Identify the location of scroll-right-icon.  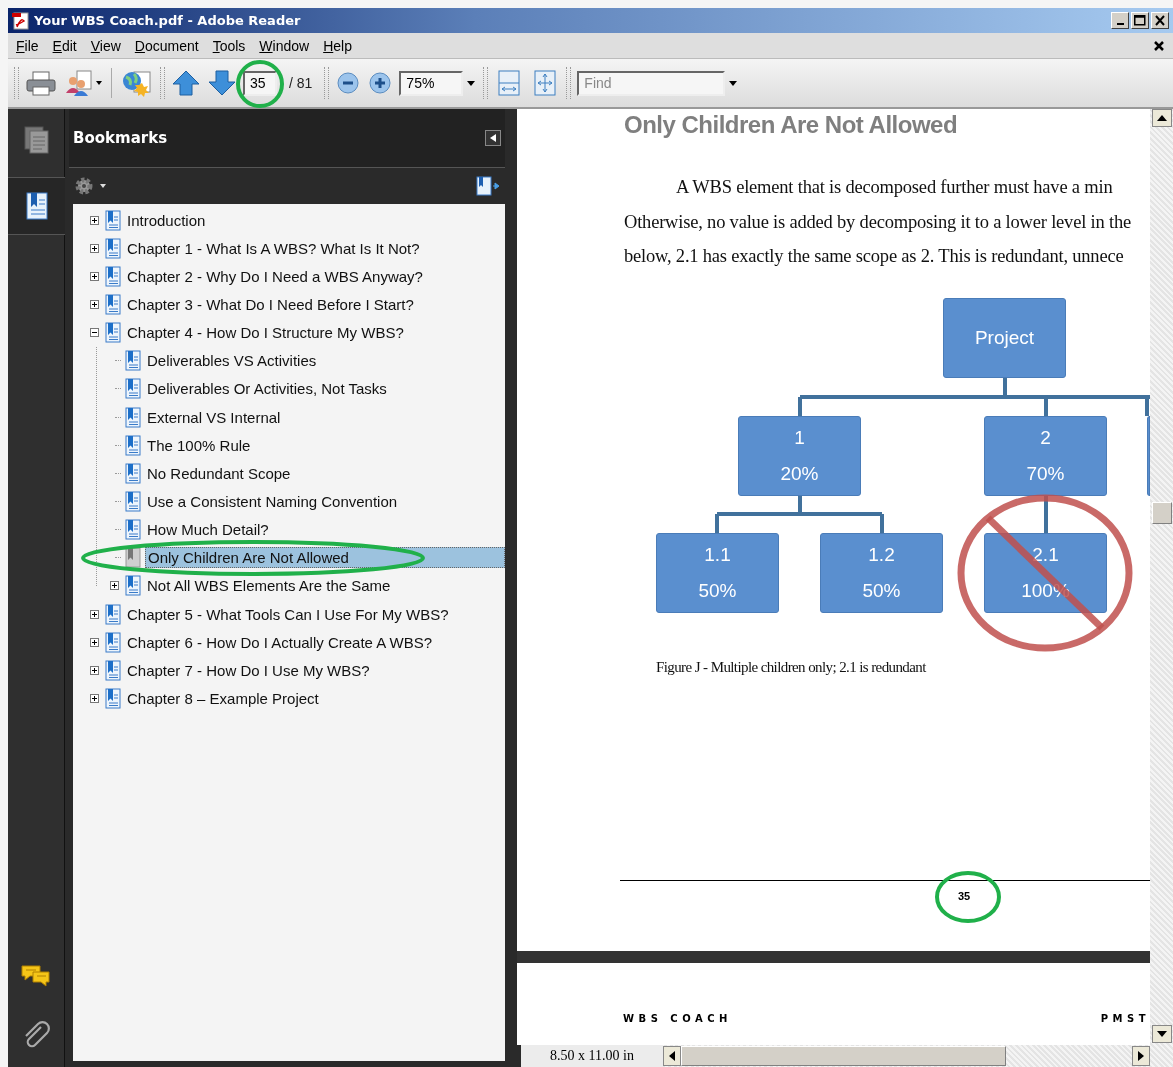
(1141, 1056).